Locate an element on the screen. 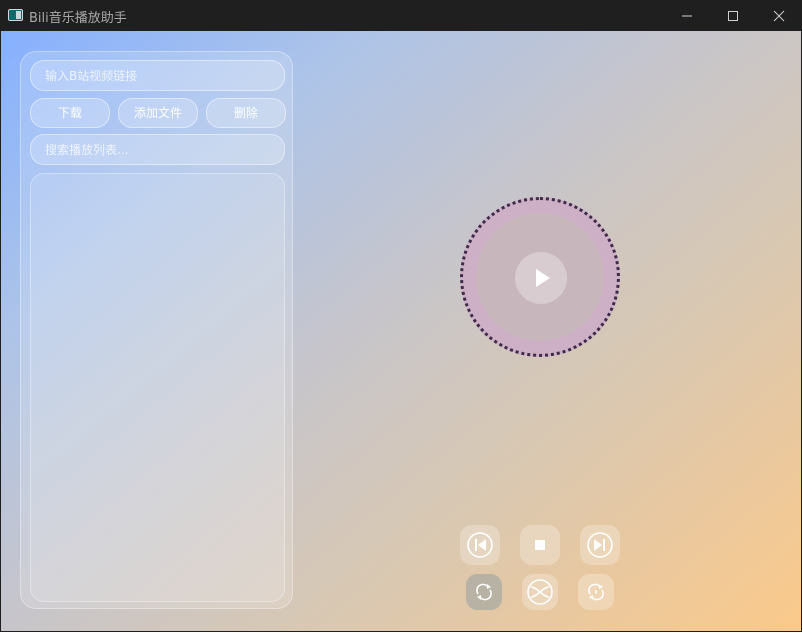 The height and width of the screenshot is (632, 802). disc-center is located at coordinates (540, 277).